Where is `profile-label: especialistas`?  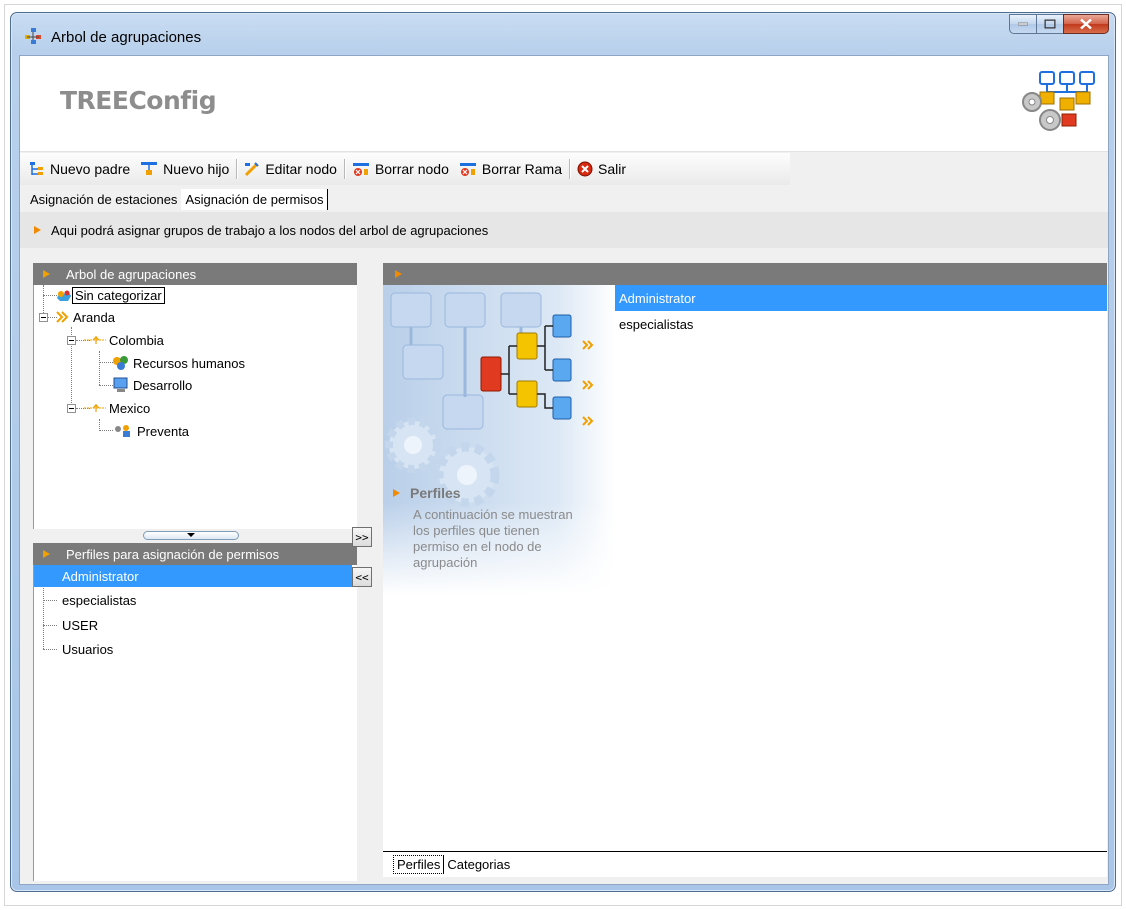
profile-label: especialistas is located at coordinates (99, 600).